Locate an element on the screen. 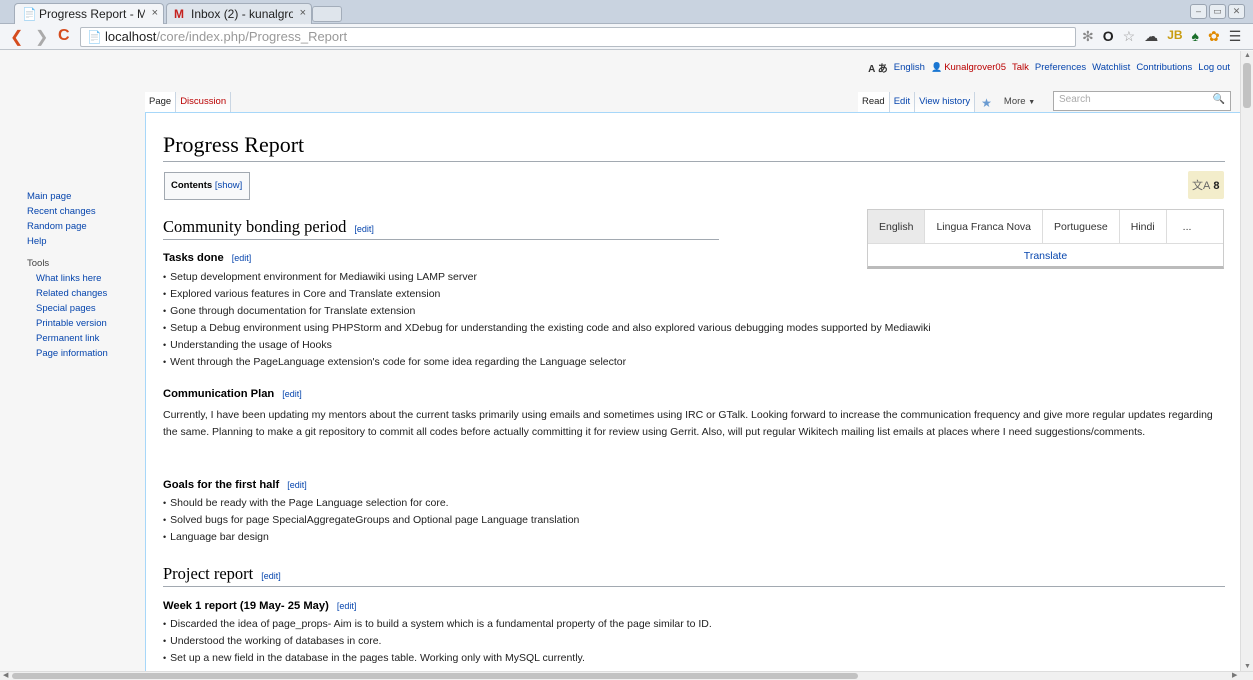  watch-star-icon: ★ is located at coordinates (986, 103).